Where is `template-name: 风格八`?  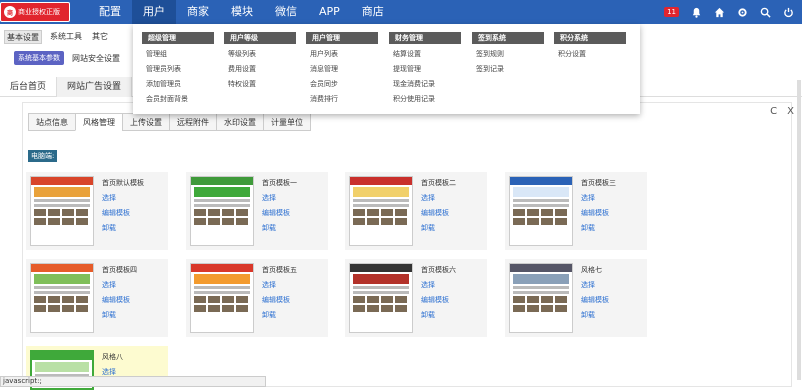
template-name: 风格八 is located at coordinates (112, 357).